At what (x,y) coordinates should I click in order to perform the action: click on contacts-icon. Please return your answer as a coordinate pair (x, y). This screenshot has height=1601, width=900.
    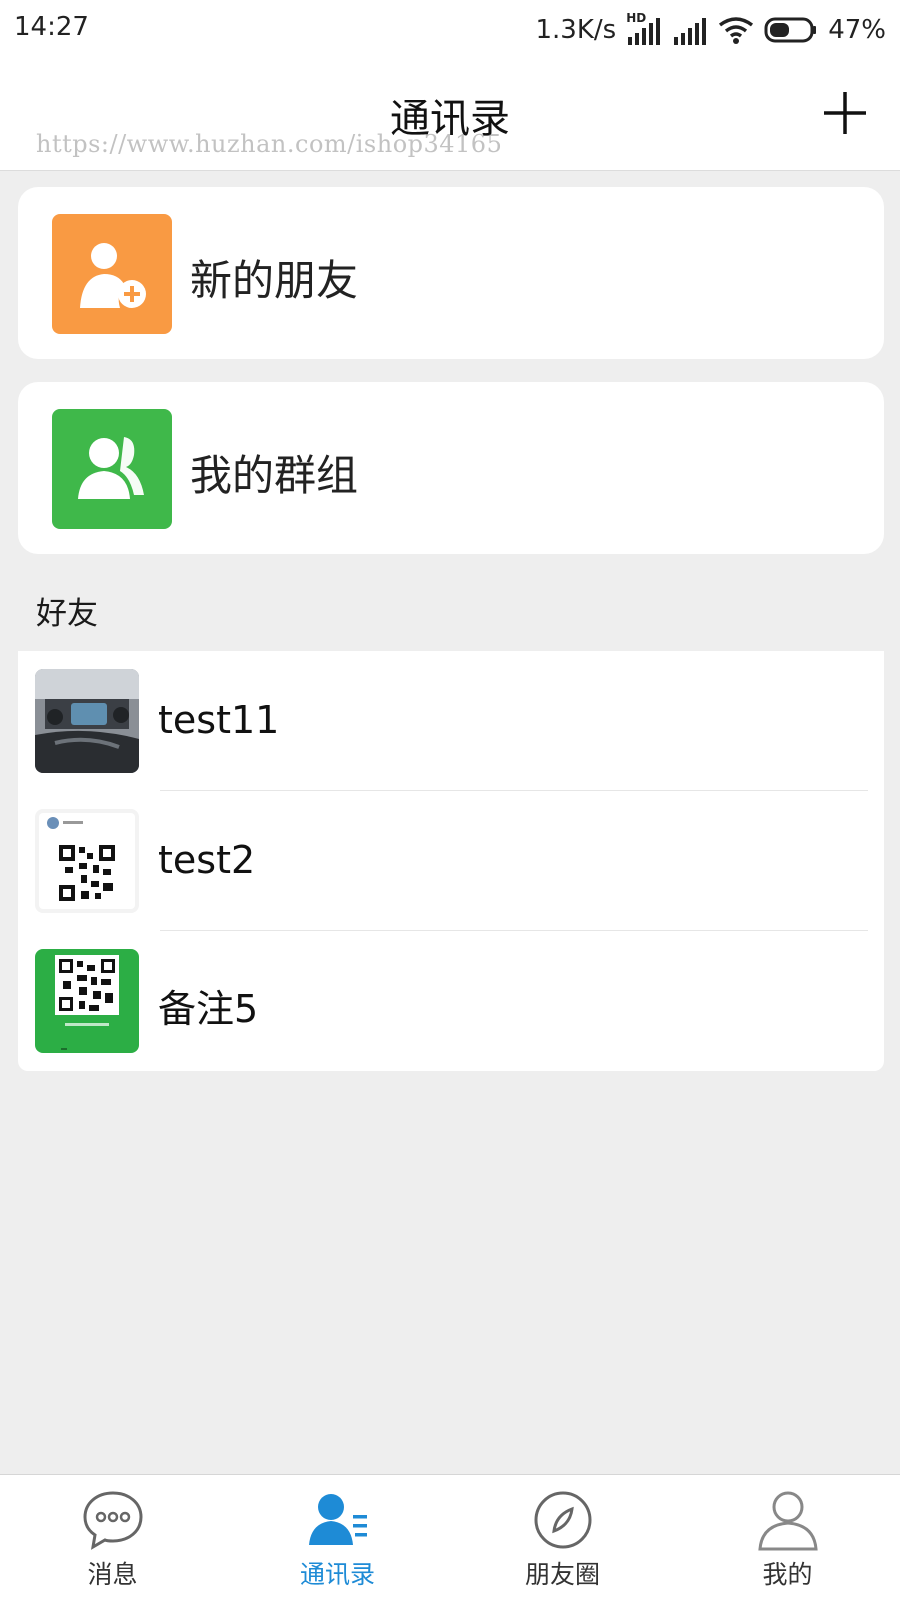
    Looking at the image, I should click on (338, 1519).